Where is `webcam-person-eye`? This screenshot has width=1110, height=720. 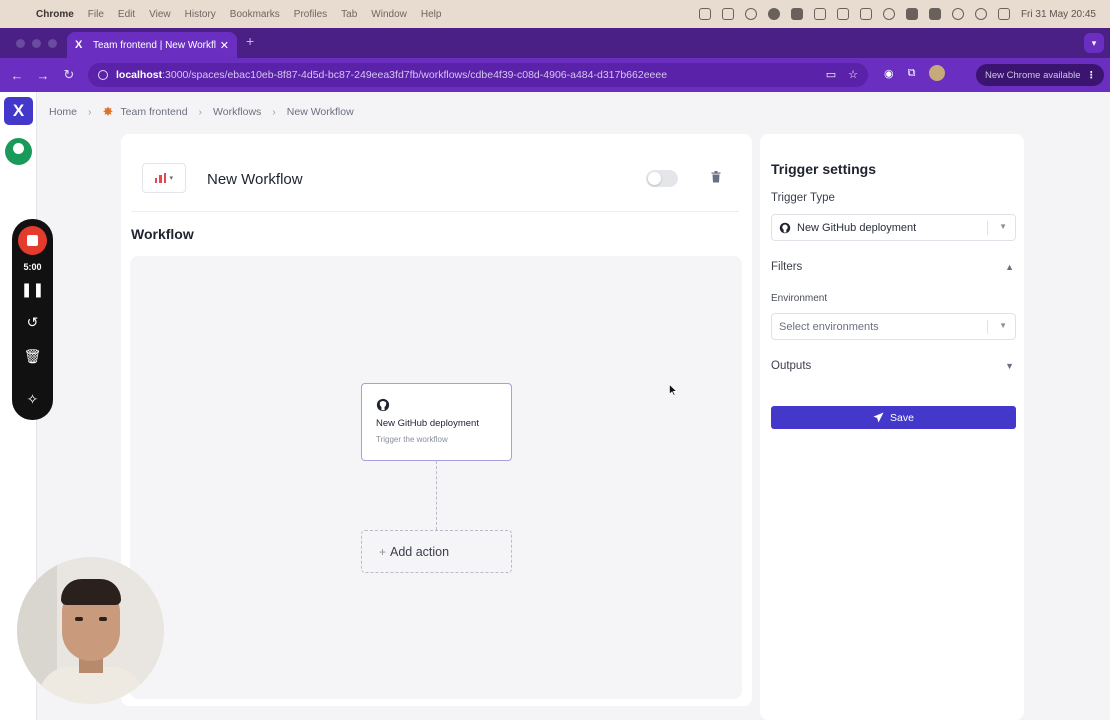 webcam-person-eye is located at coordinates (79, 619).